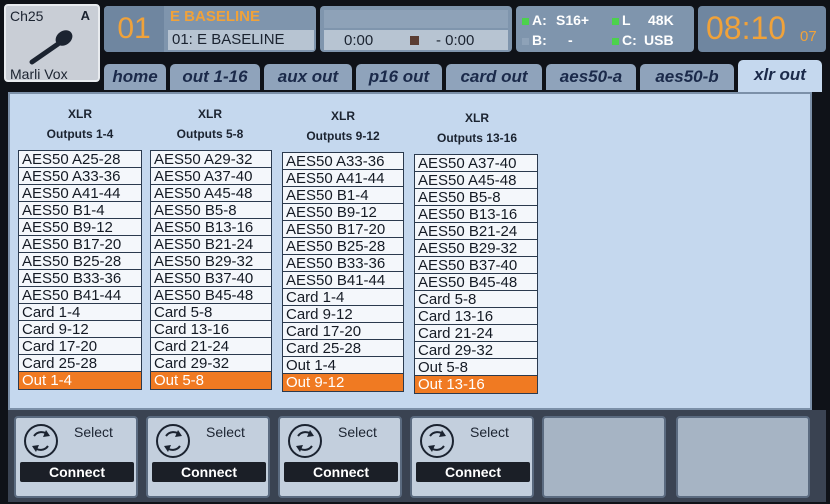 The image size is (830, 504). Describe the element at coordinates (215, 77) in the screenshot. I see `tab-out-1-16: out 1-16` at that location.